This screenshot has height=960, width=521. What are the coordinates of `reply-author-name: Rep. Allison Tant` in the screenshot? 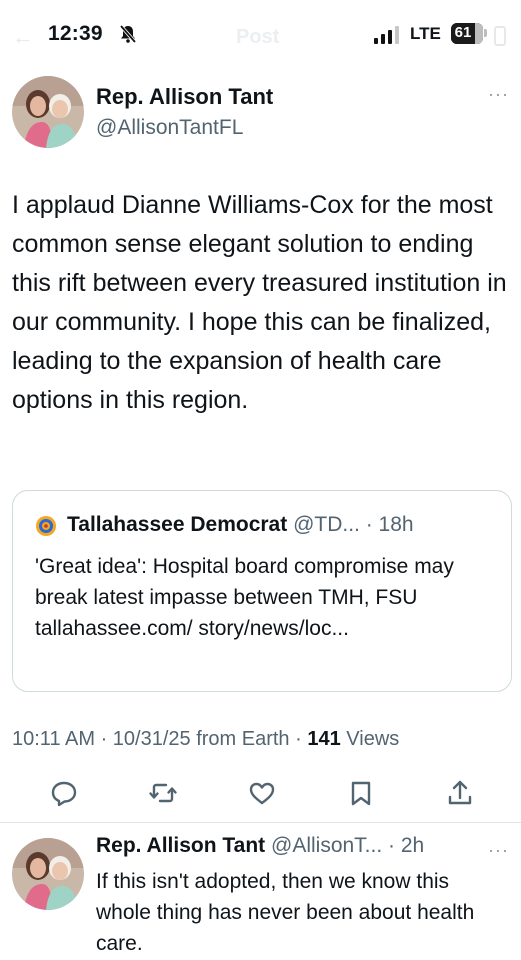 It's located at (180, 845).